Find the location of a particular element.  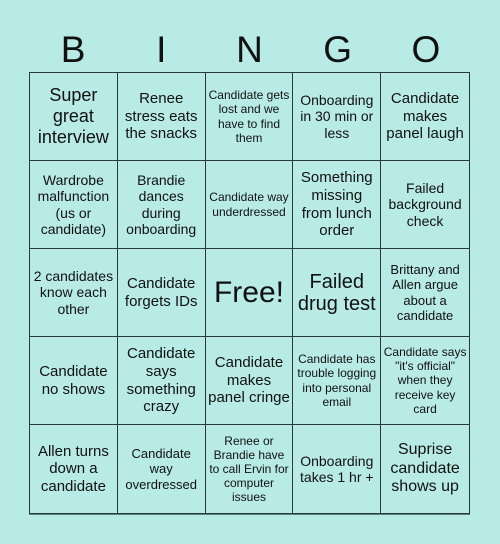

bingo-header: B I N G O is located at coordinates (249, 50).